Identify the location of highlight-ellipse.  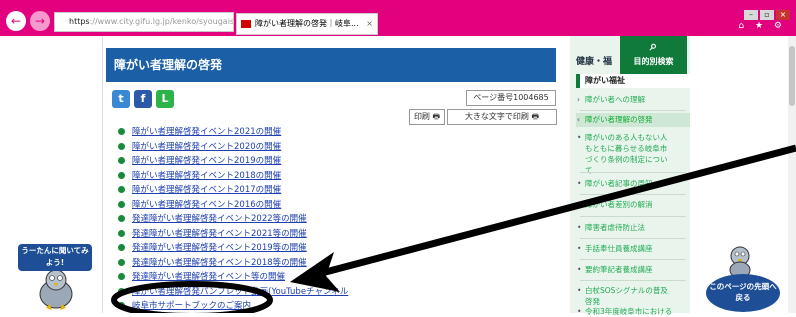
(192, 297).